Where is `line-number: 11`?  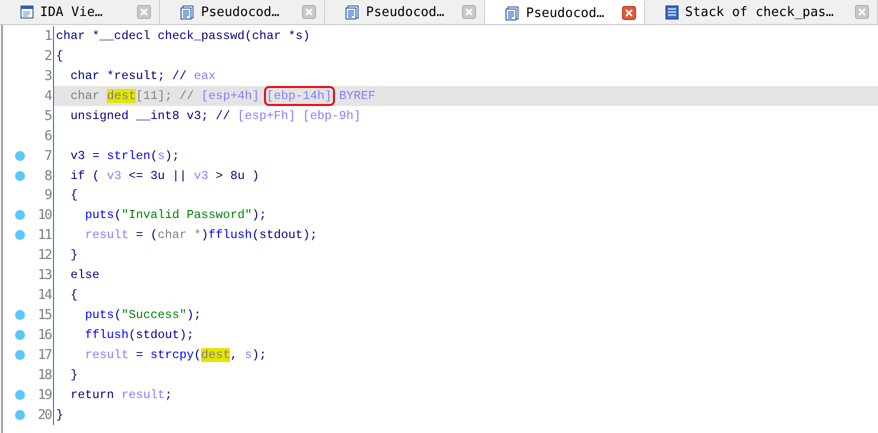
line-number: 11 is located at coordinates (44, 235).